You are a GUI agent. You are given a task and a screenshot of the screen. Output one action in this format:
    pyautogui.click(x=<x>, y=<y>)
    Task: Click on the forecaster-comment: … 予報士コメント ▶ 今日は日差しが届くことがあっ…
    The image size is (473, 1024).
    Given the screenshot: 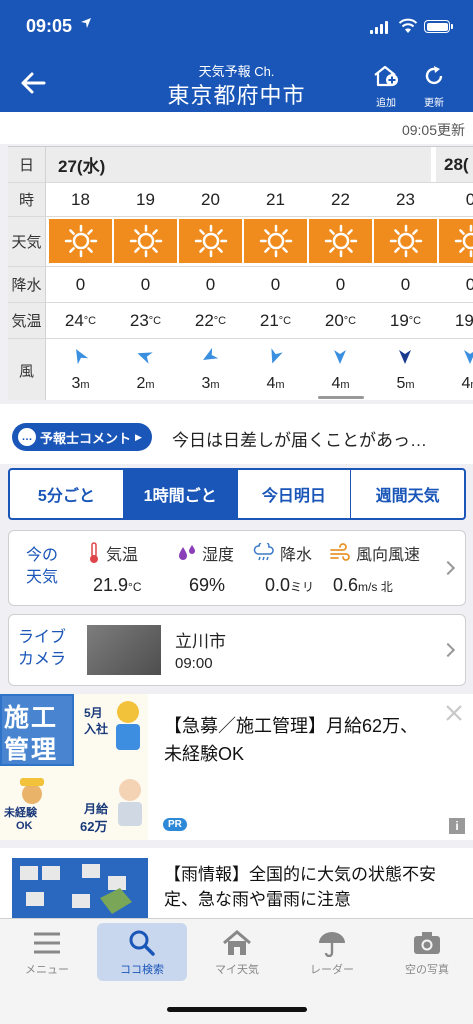 What is the action you would take?
    pyautogui.click(x=236, y=434)
    